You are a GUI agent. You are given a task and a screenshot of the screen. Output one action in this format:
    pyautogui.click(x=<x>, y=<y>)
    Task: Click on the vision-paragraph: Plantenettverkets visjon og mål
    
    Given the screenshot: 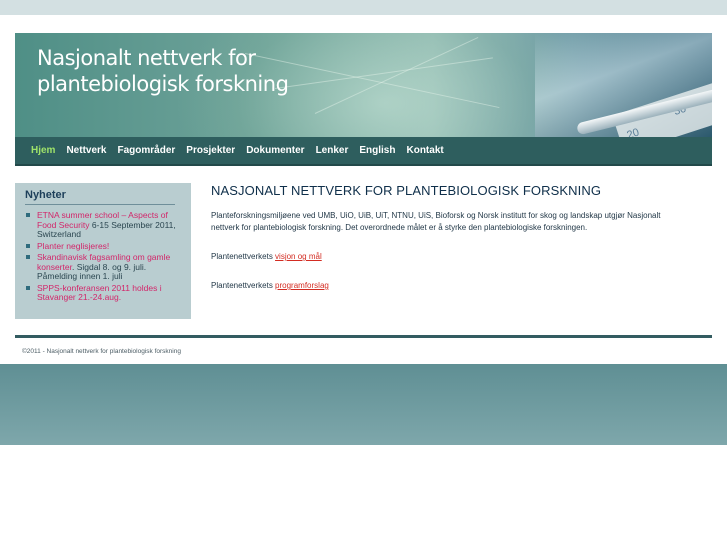 What is the action you would take?
    pyautogui.click(x=266, y=257)
    